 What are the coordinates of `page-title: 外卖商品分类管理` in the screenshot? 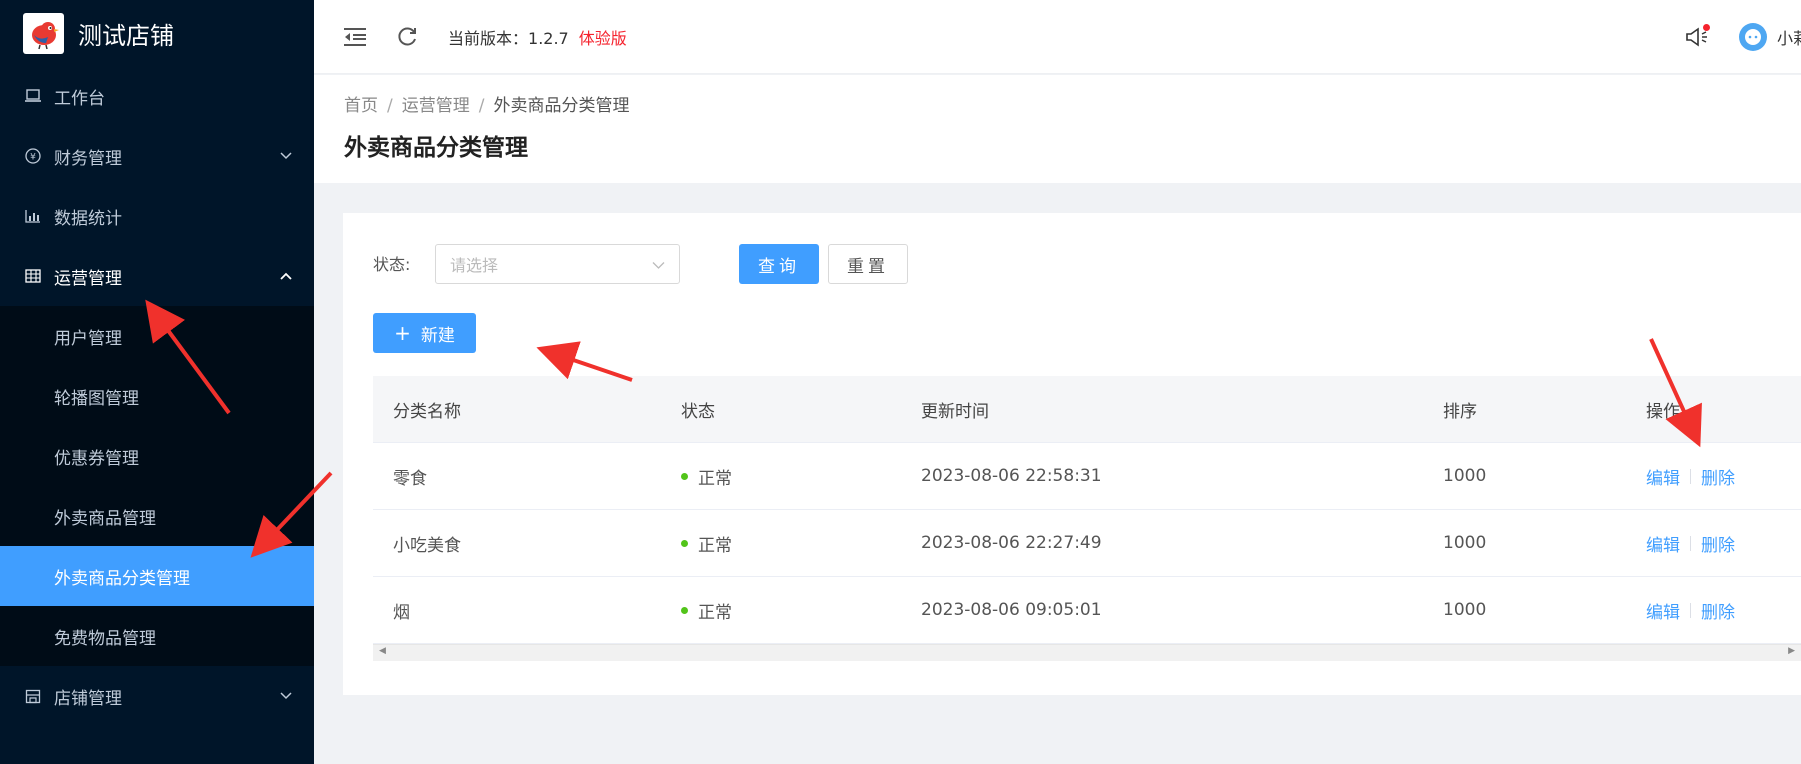 It's located at (436, 148).